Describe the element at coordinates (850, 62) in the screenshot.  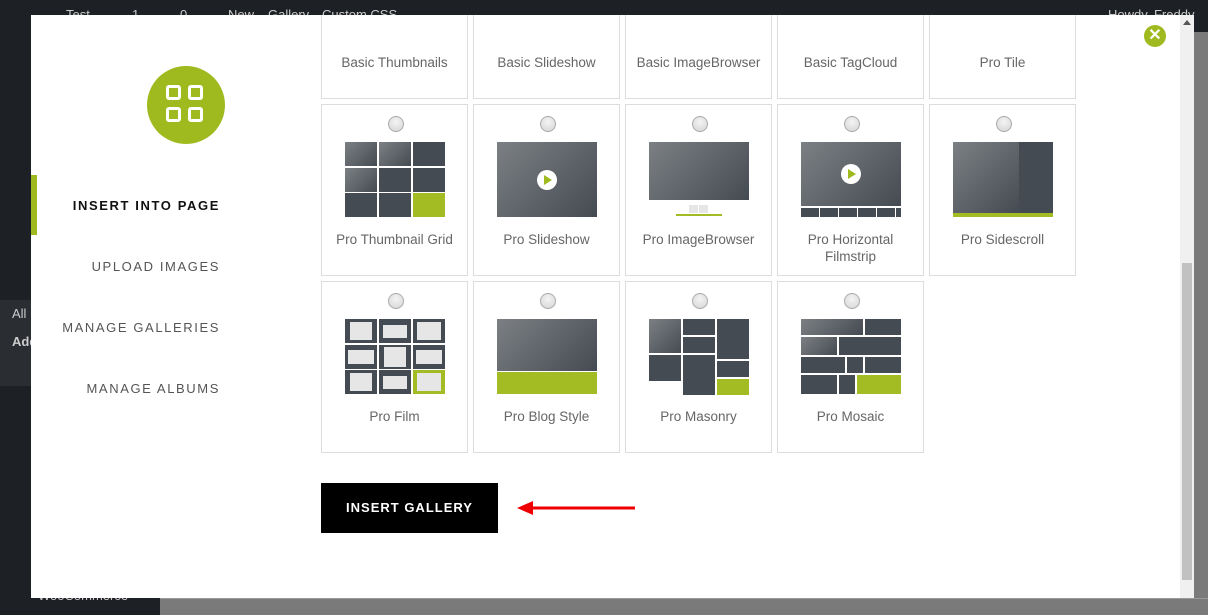
I see `display-type-label: Basic TagCloud` at that location.